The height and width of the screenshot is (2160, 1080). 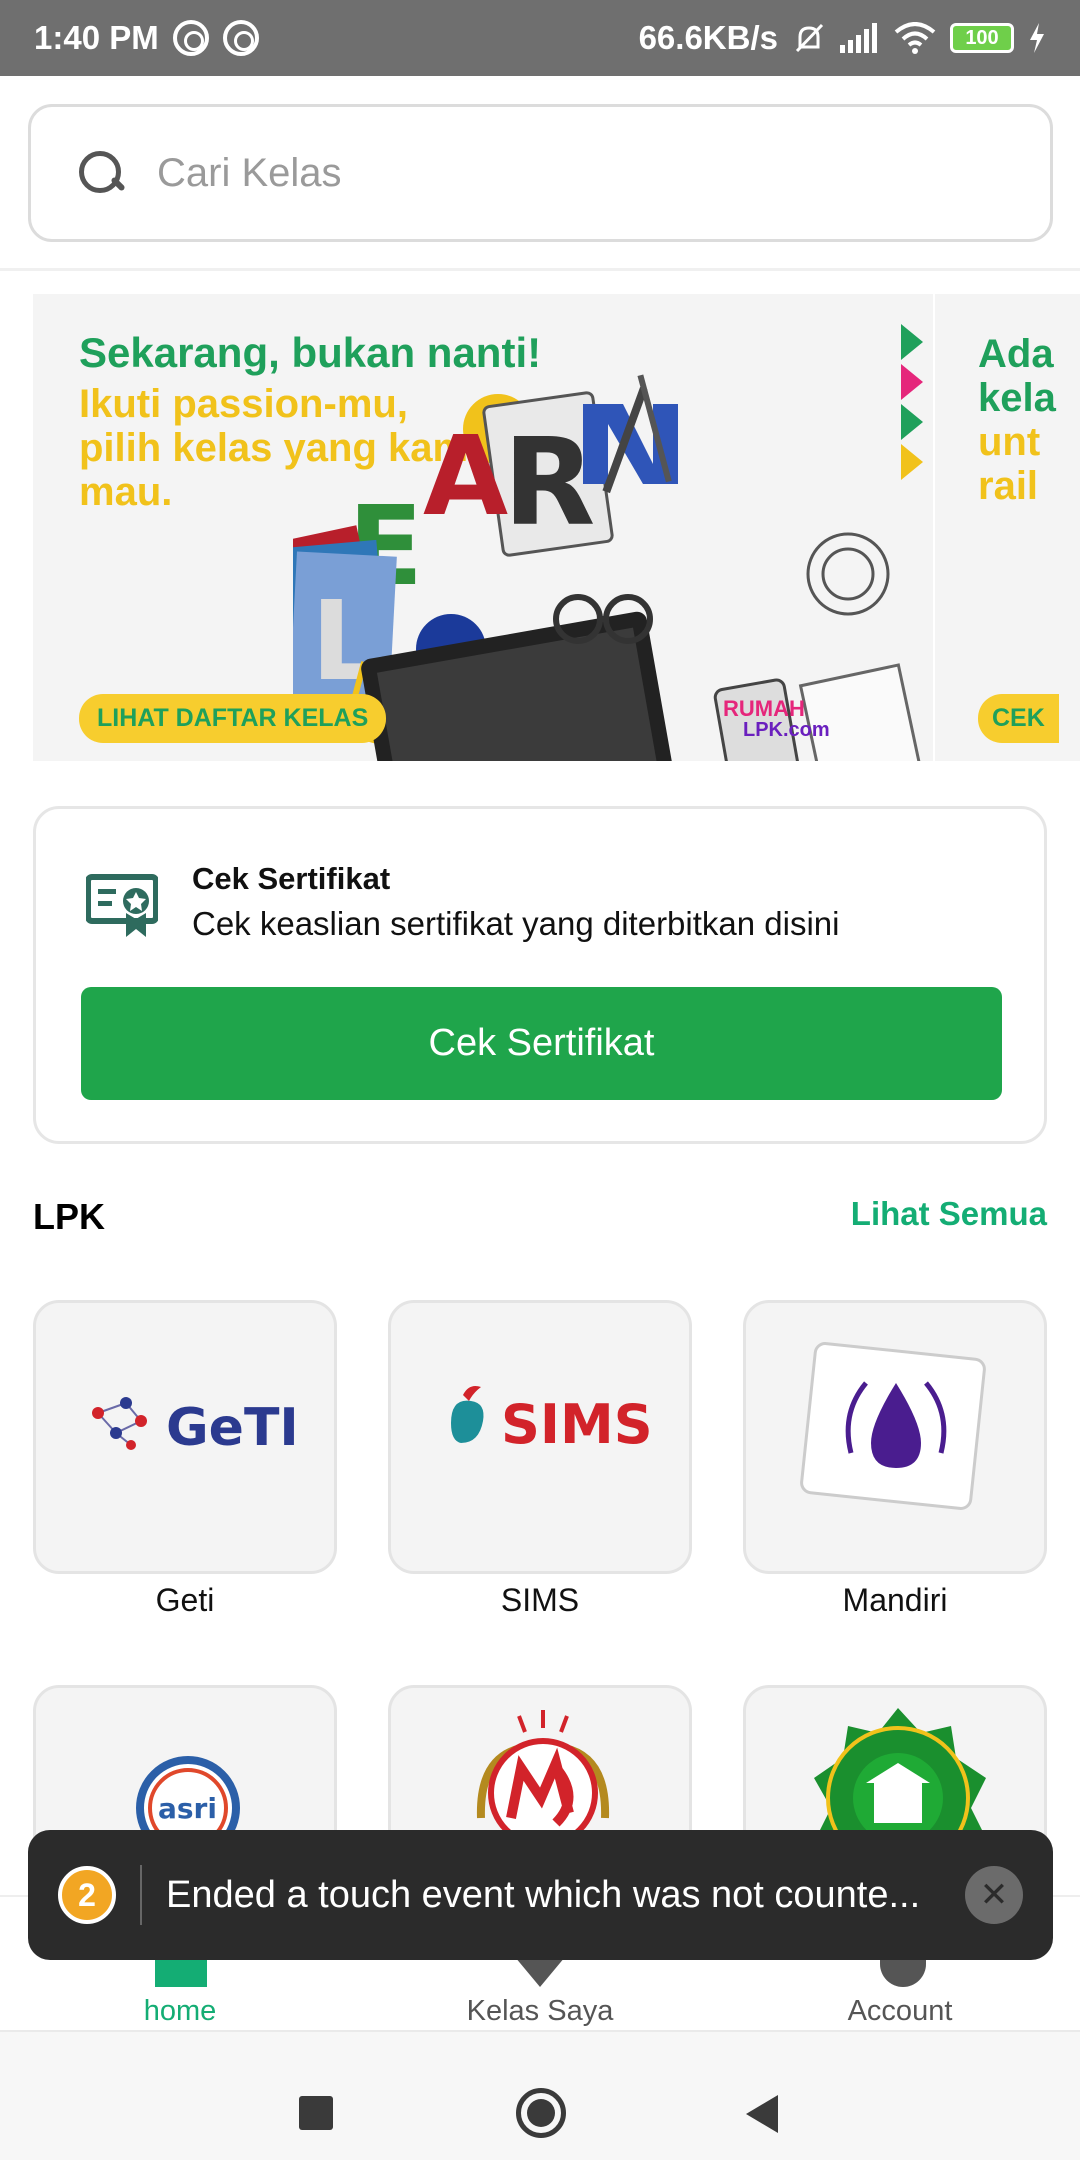 I want to click on sims-logo: SIMS, so click(x=552, y=1421).